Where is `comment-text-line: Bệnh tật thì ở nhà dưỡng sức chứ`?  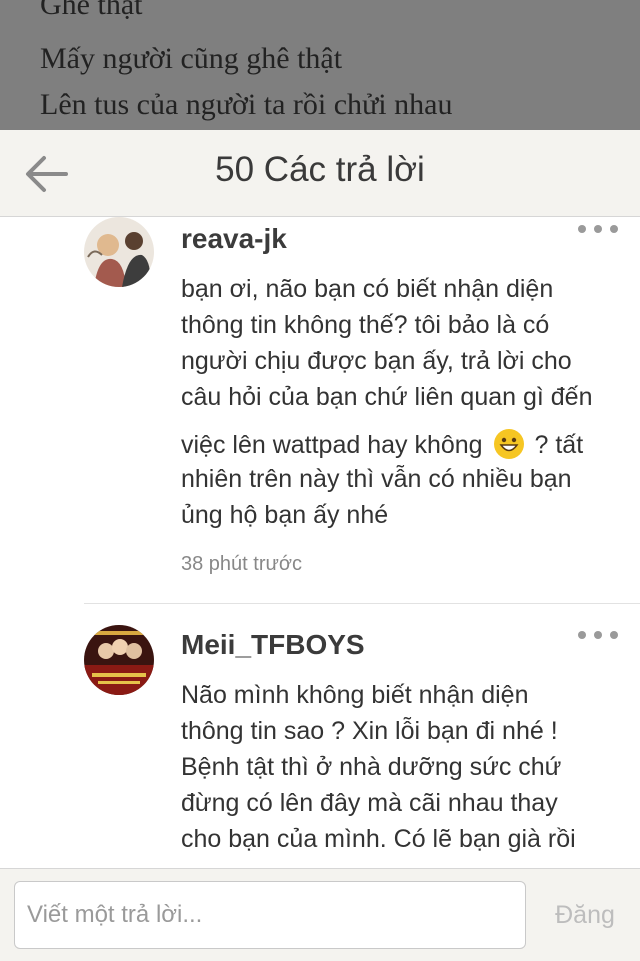 comment-text-line: Bệnh tật thì ở nhà dưỡng sức chứ is located at coordinates (371, 767).